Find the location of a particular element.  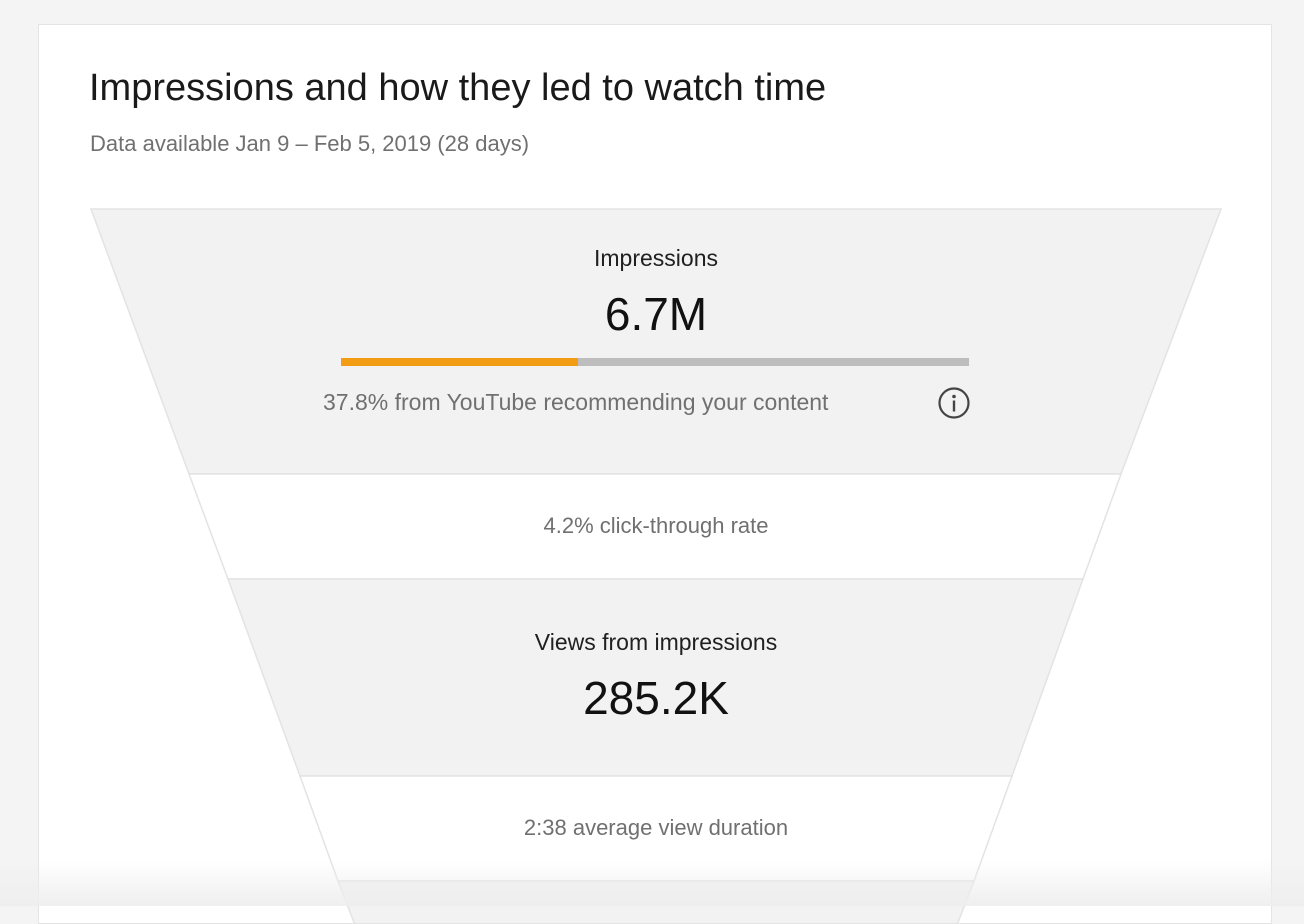

info-icon is located at coordinates (954, 403).